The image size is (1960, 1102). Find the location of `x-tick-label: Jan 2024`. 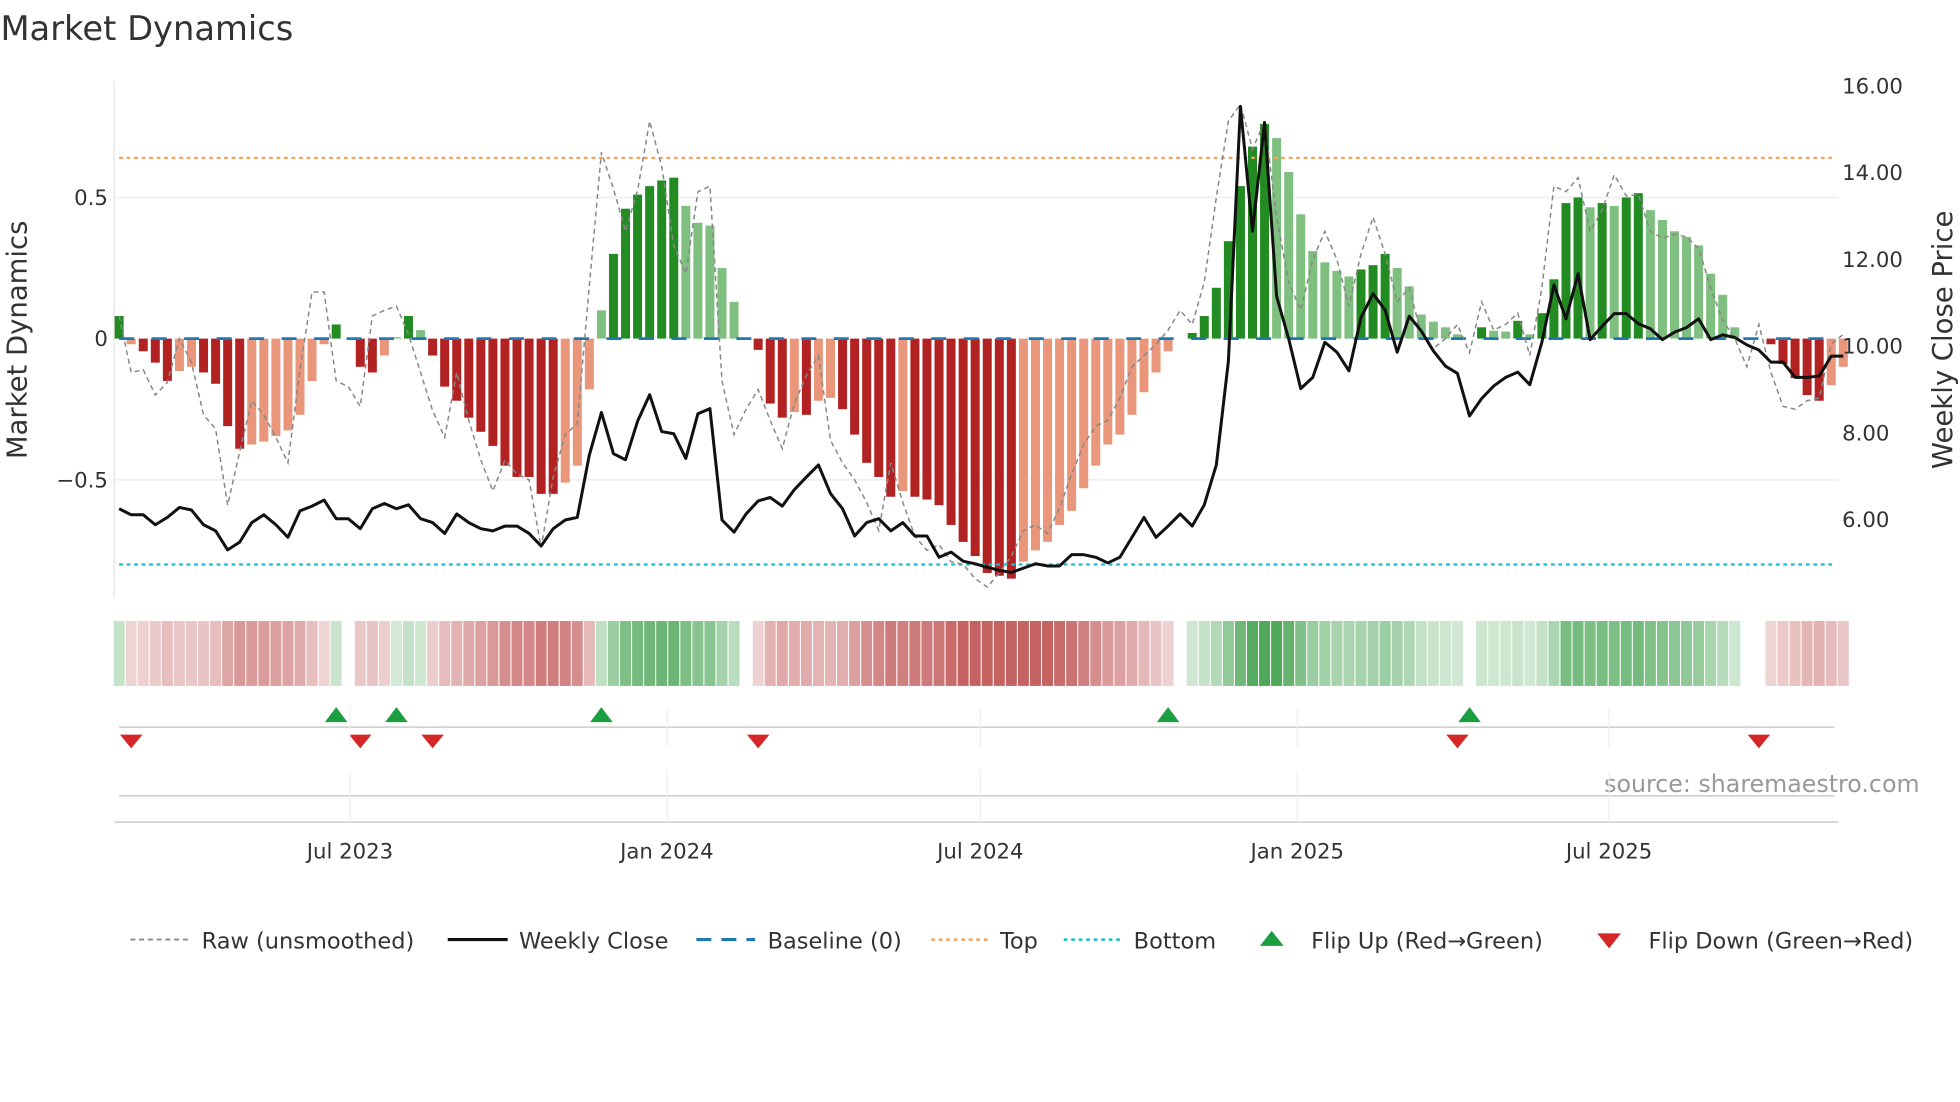

x-tick-label: Jan 2024 is located at coordinates (666, 851).